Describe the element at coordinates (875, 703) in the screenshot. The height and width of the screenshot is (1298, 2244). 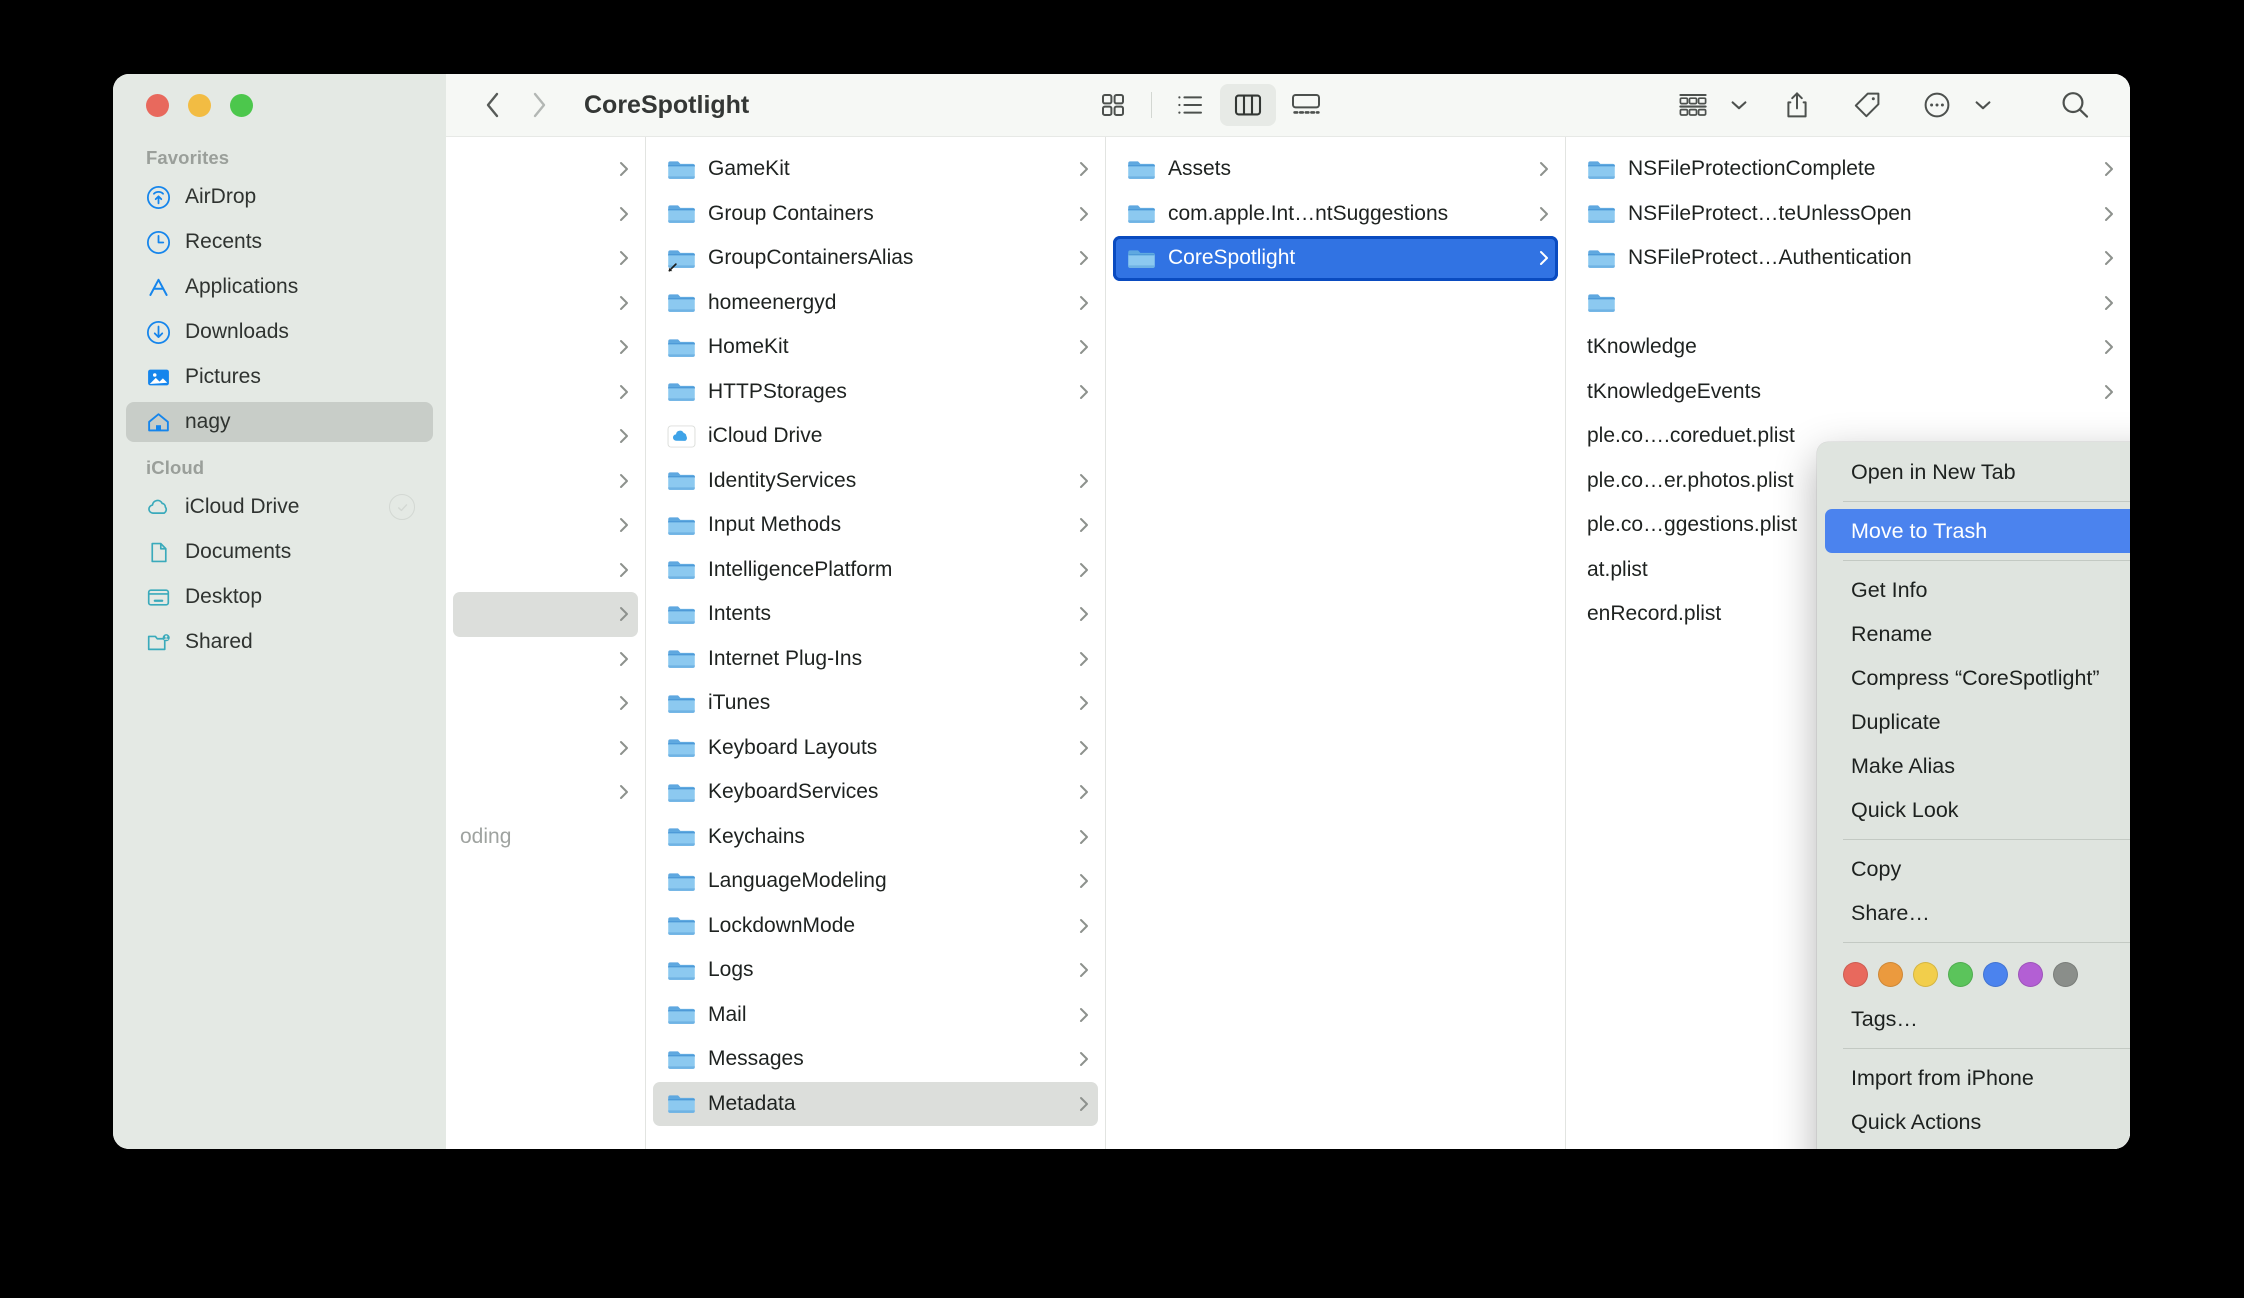
I see `file-row: iTunes` at that location.